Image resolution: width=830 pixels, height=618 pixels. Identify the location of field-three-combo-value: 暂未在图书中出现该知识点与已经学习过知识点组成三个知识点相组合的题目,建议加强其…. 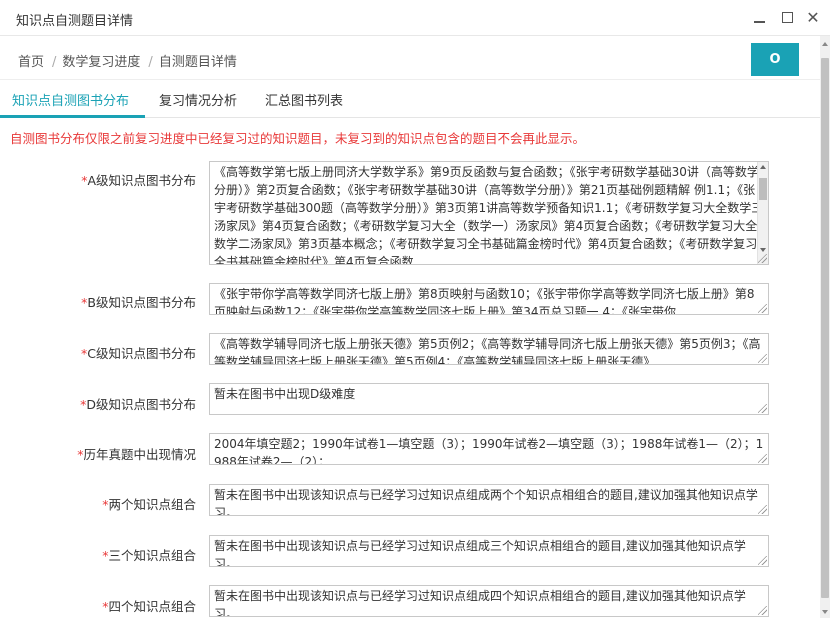
(480, 553).